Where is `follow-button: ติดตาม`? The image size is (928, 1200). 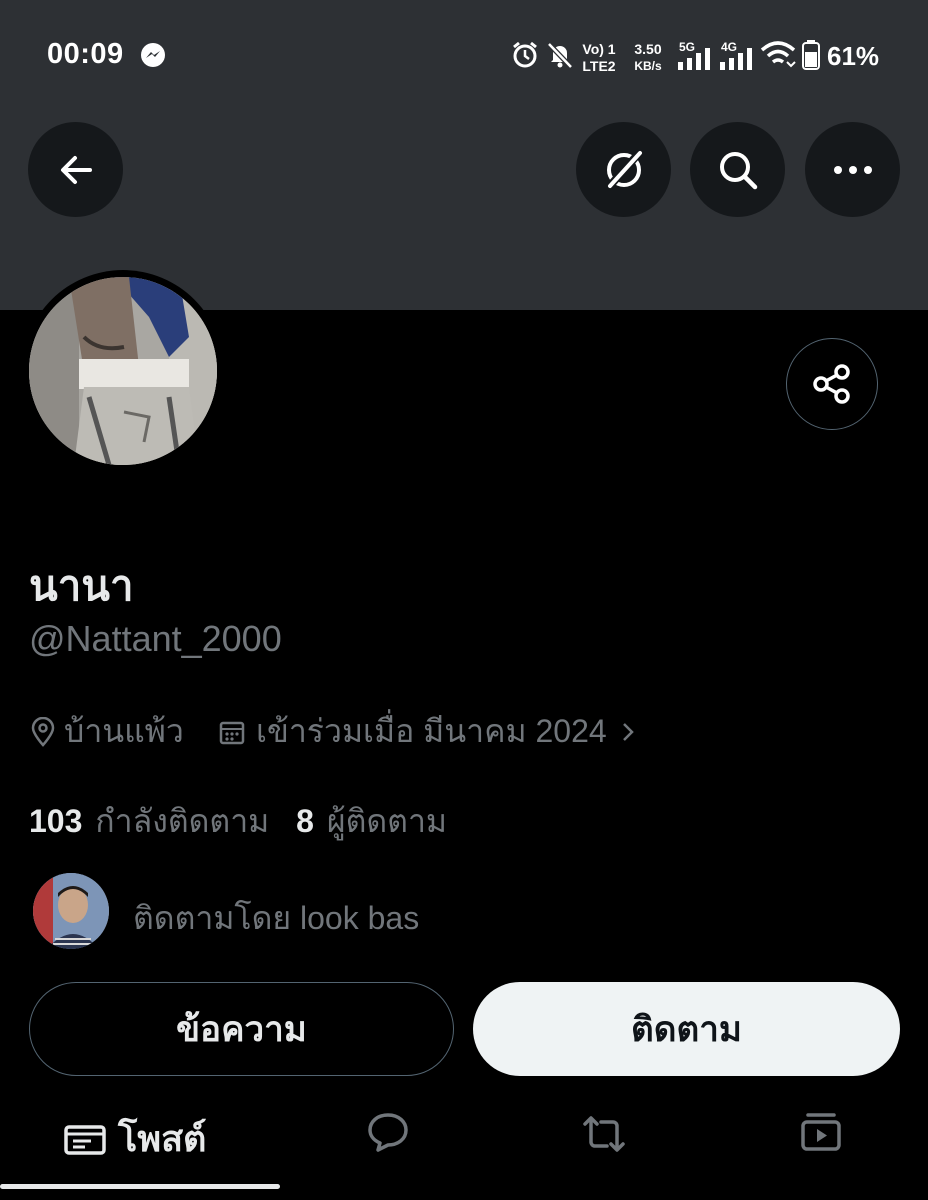
follow-button: ติดตาม is located at coordinates (686, 1029).